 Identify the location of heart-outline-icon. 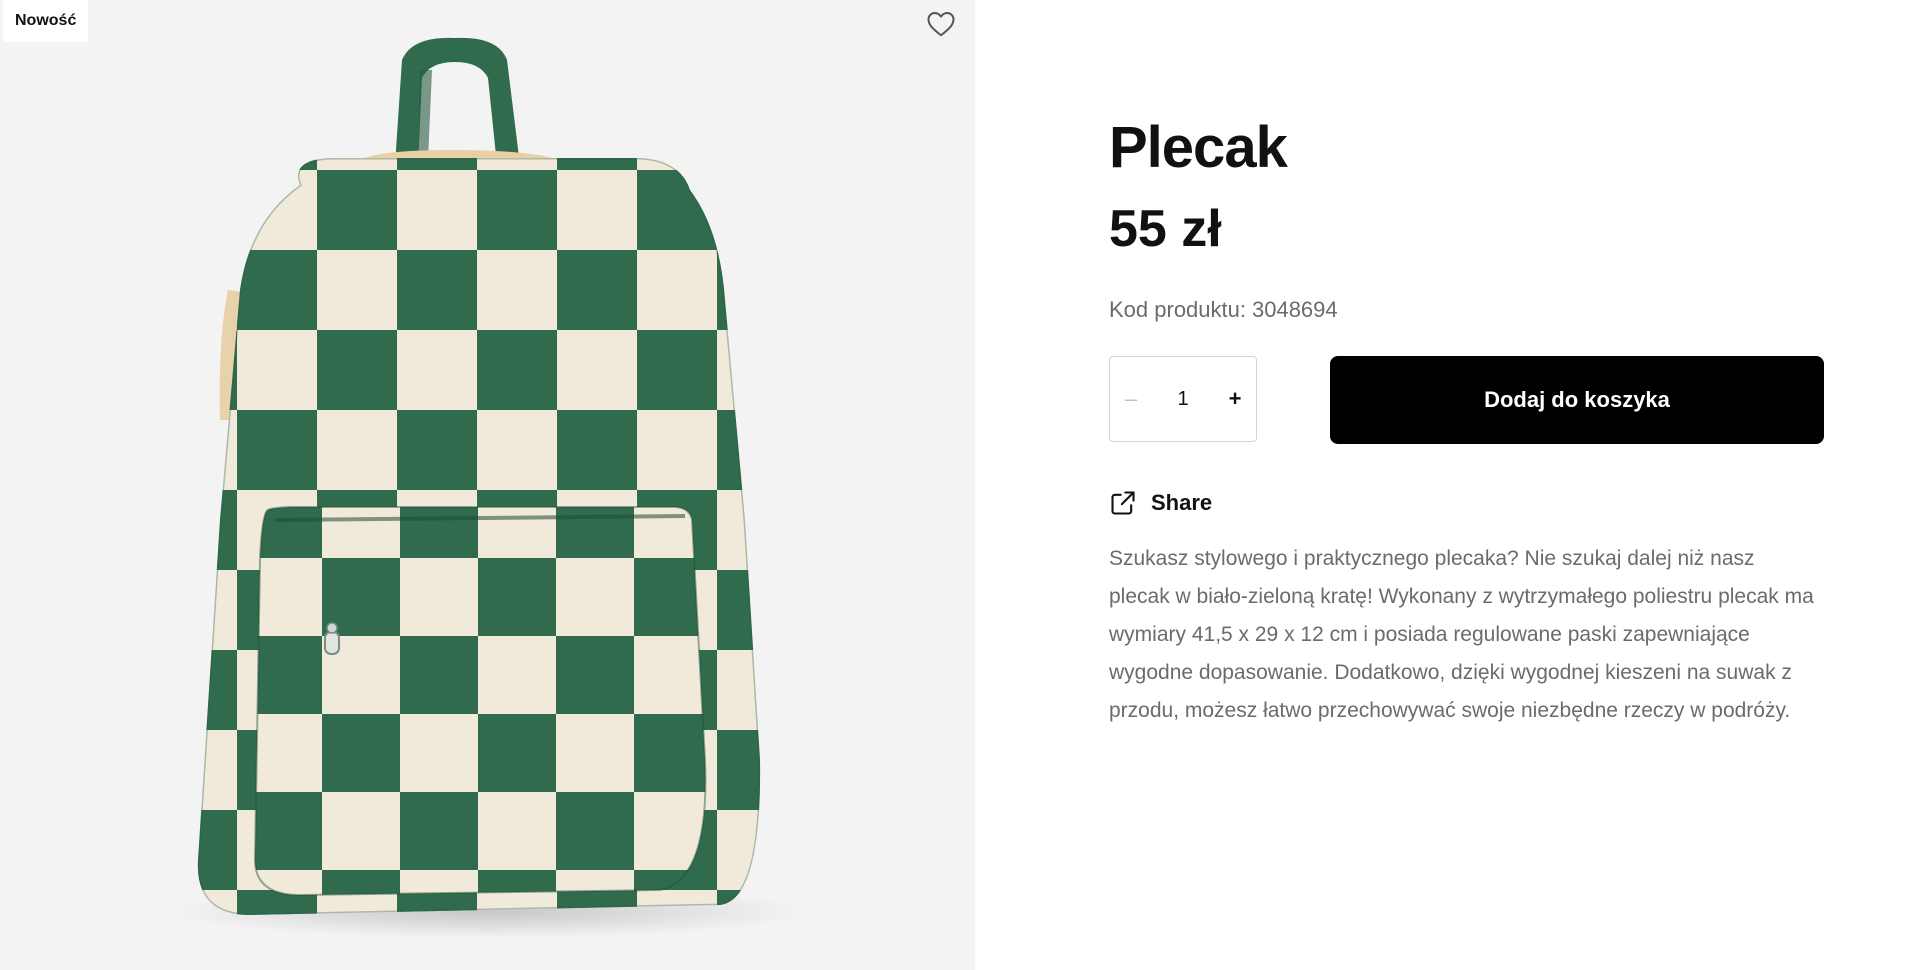
(941, 24).